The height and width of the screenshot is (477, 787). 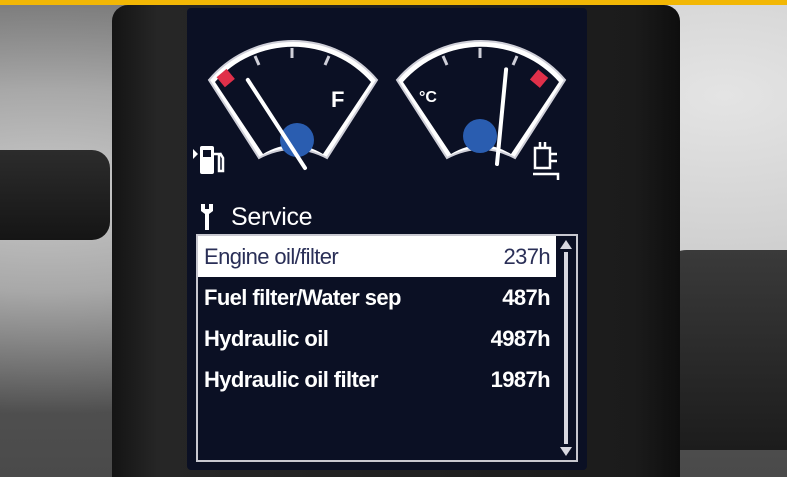 I want to click on scroll-down-arrow-icon, so click(x=566, y=451).